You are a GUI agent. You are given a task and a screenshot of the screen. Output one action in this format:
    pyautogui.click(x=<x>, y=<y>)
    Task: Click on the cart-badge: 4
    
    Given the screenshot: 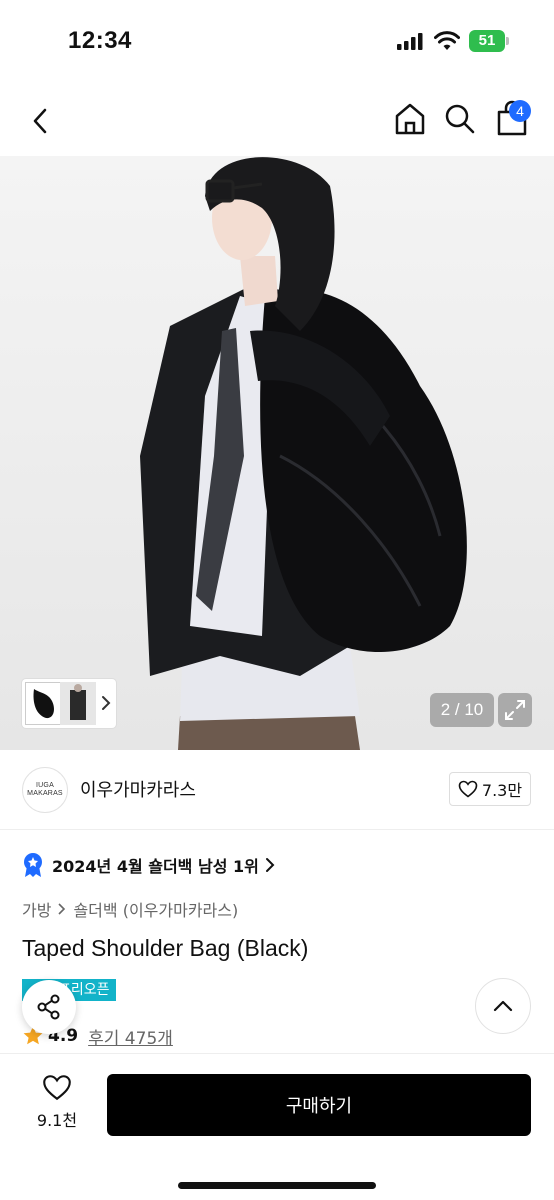 What is the action you would take?
    pyautogui.click(x=520, y=111)
    